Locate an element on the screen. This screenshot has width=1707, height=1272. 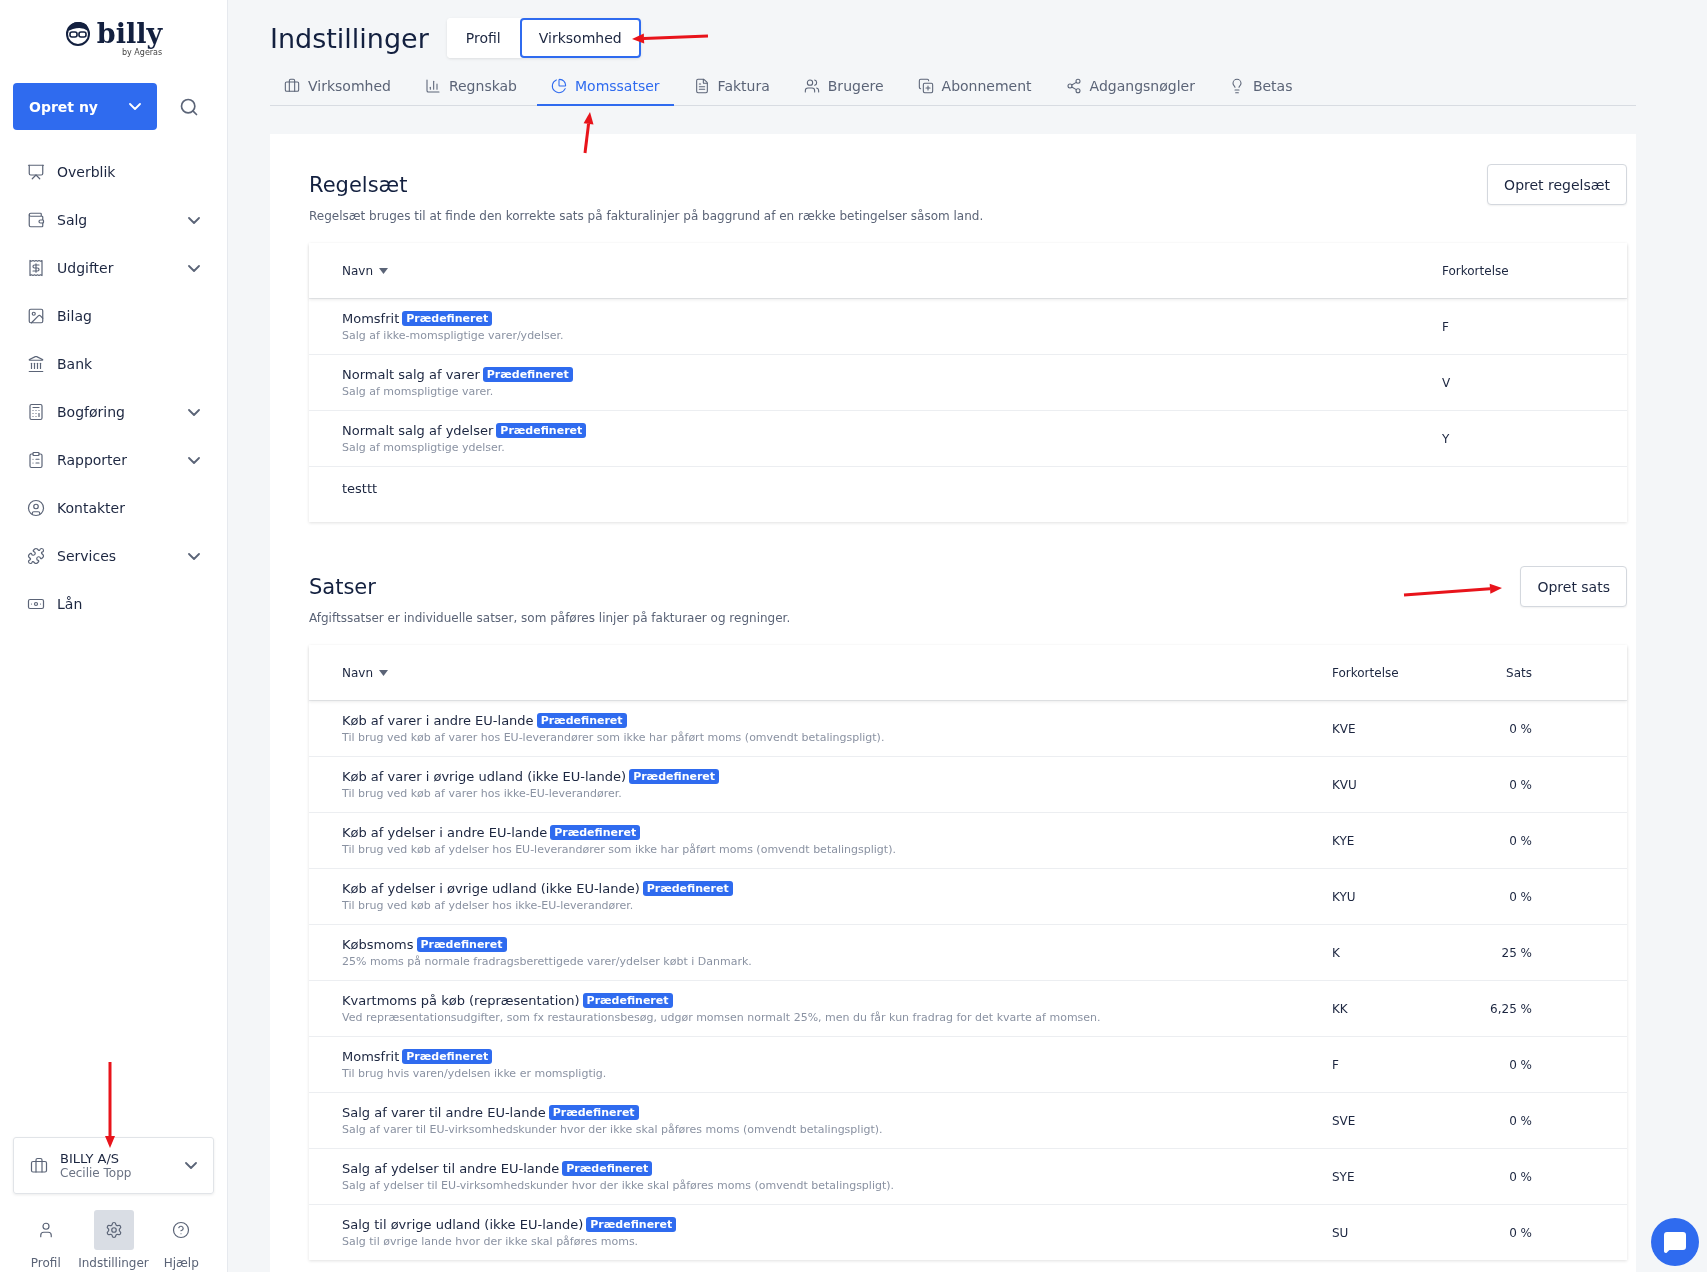
abbreviation-cell-text: SU is located at coordinates (1341, 1232).